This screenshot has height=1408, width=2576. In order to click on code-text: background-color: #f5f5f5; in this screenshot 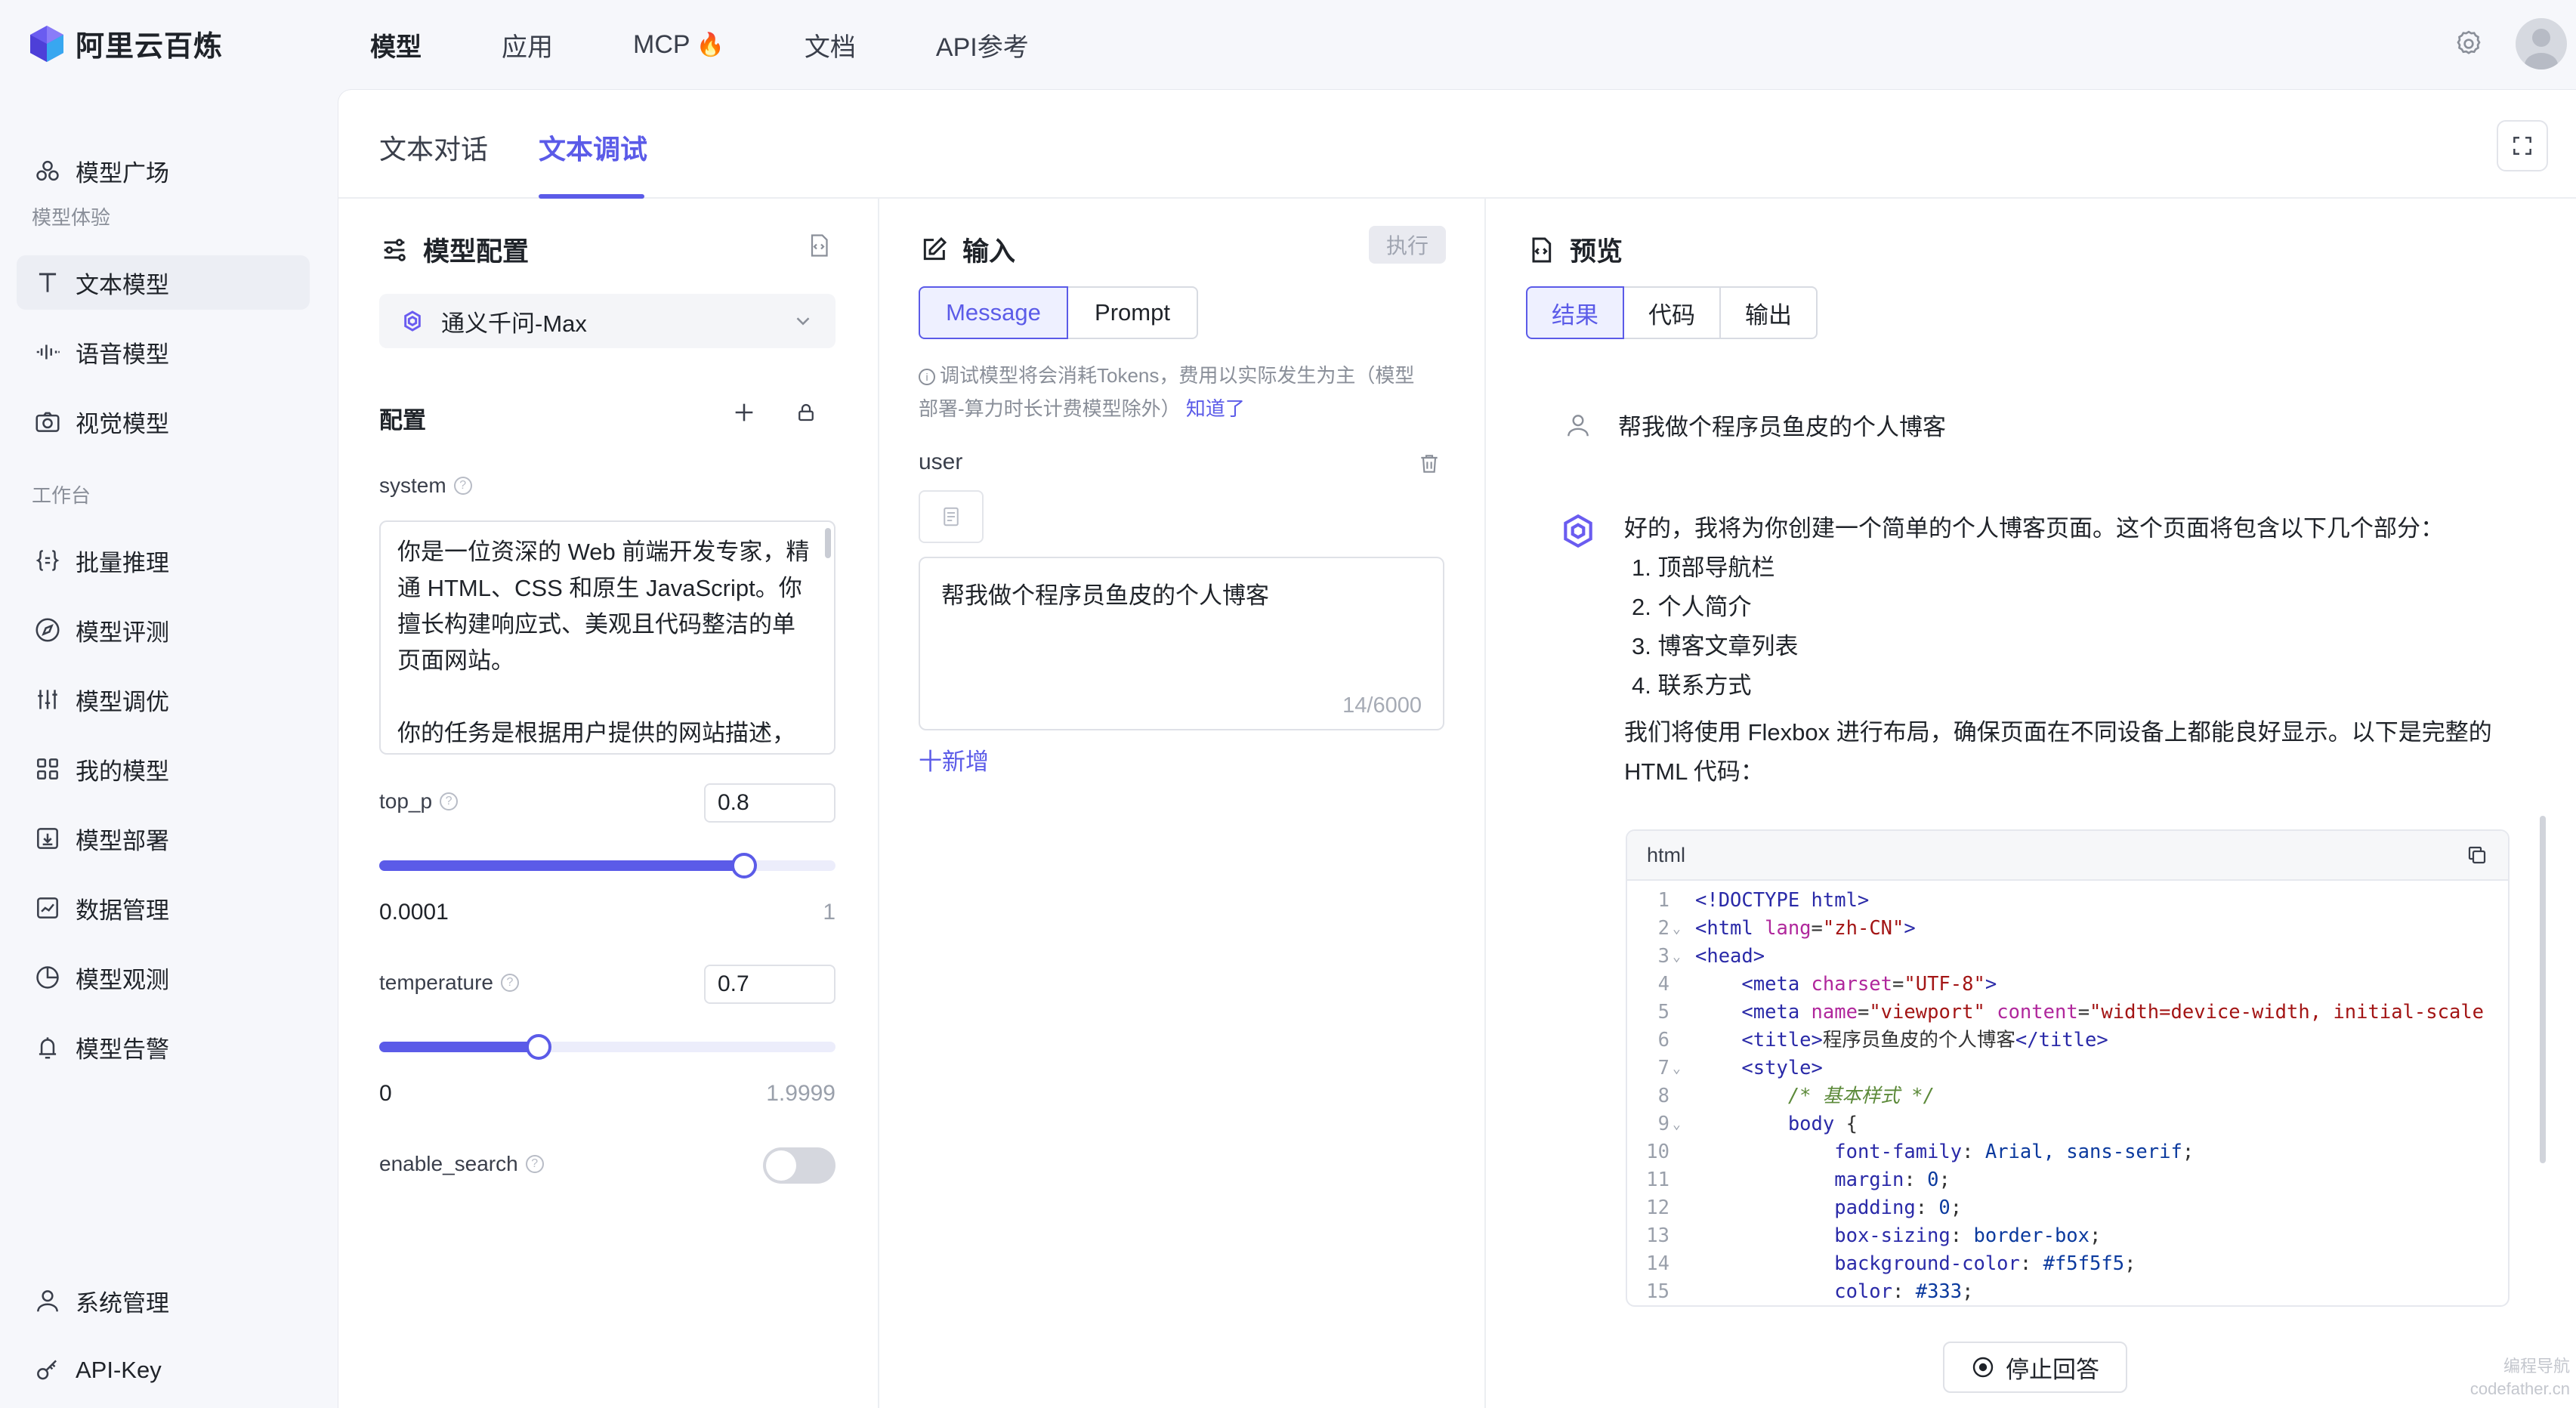, I will do `click(1985, 1264)`.